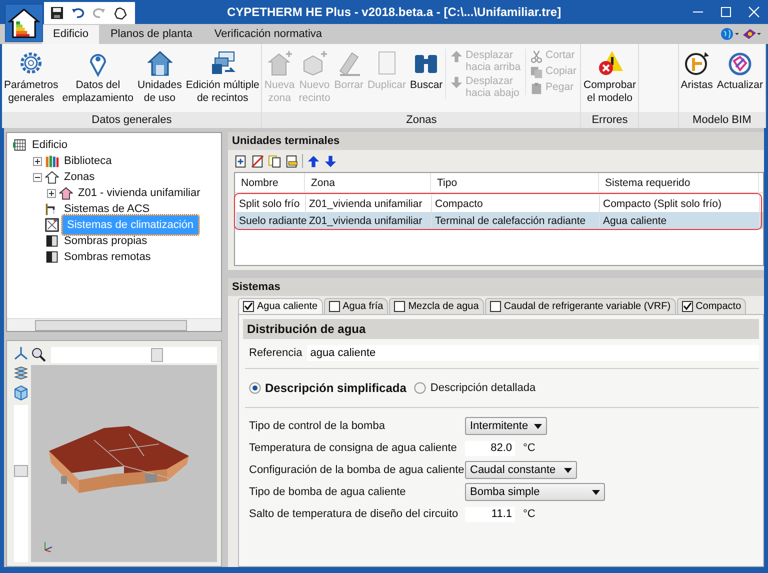 The image size is (768, 573). What do you see at coordinates (739, 70) in the screenshot?
I see `ribbon-button: Actualizar` at bounding box center [739, 70].